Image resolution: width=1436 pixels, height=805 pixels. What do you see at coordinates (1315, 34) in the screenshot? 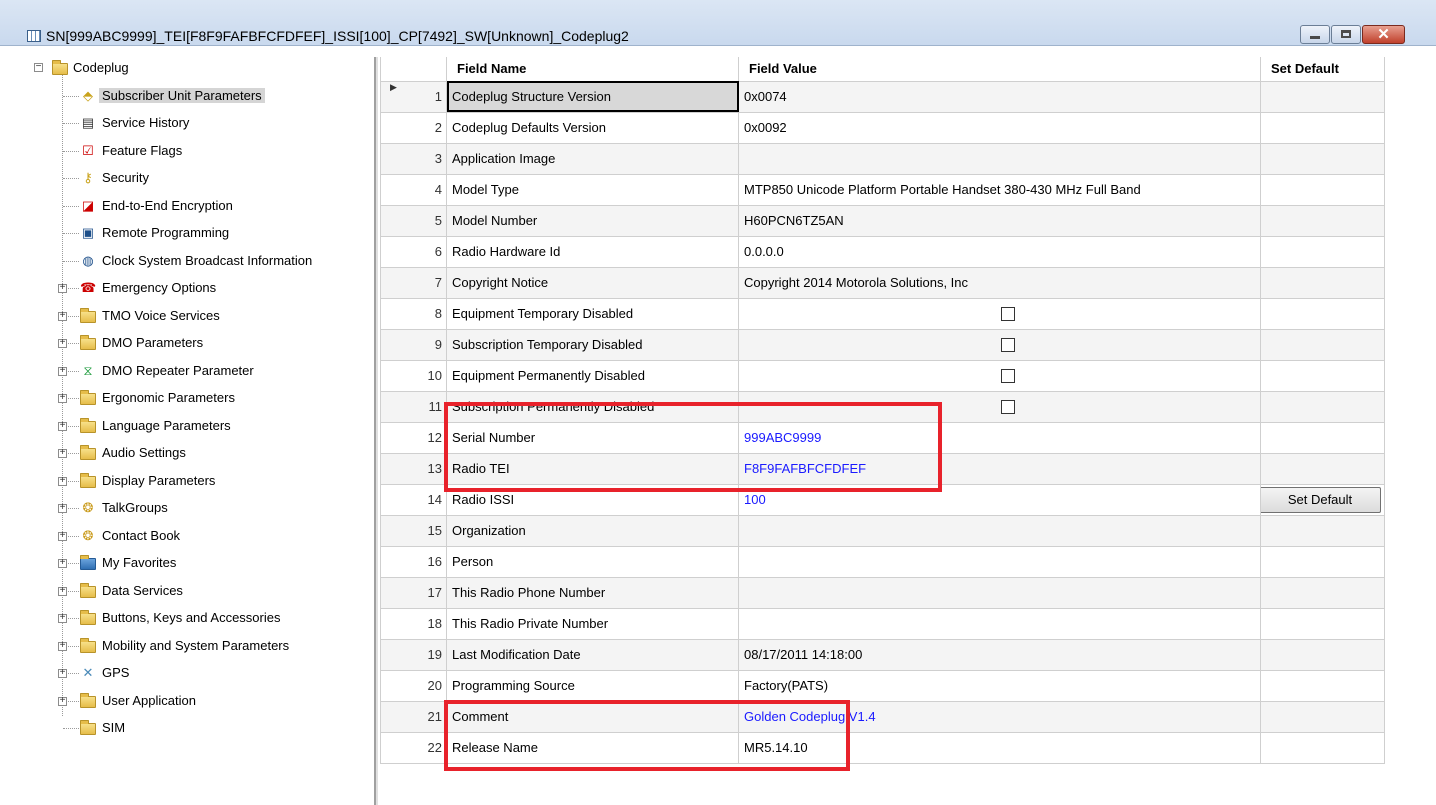
I see `minimize-button` at bounding box center [1315, 34].